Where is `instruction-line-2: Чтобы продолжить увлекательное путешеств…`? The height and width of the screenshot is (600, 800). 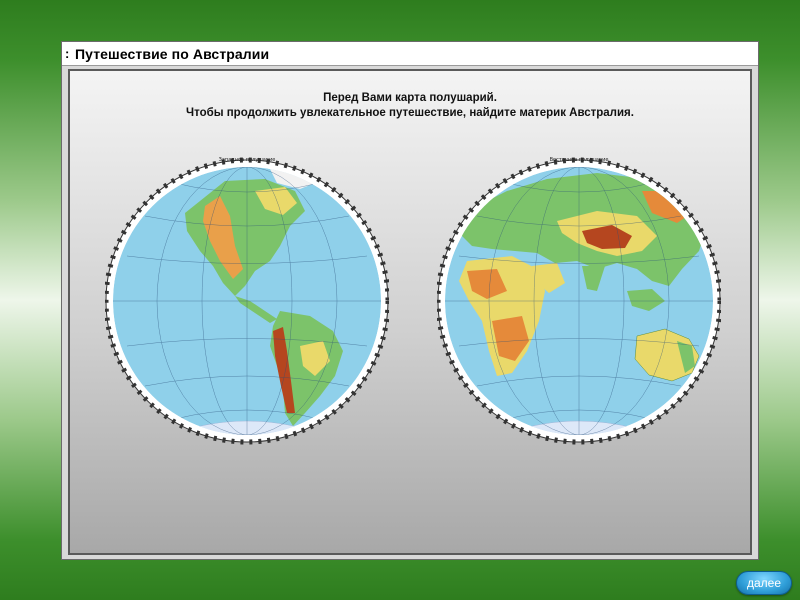
instruction-line-2: Чтобы продолжить увлекательное путешеств… is located at coordinates (410, 113).